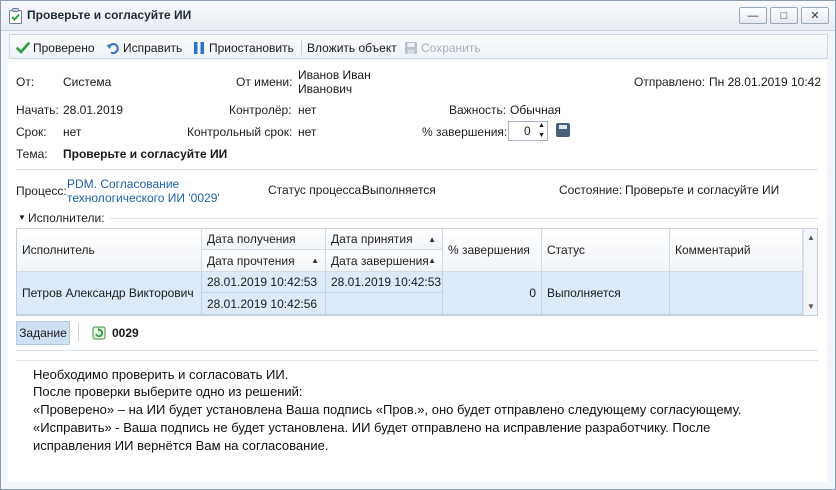 The width and height of the screenshot is (836, 490). Describe the element at coordinates (384, 239) in the screenshot. I see `column-header-accepted-date: Дата принятия ▲` at that location.